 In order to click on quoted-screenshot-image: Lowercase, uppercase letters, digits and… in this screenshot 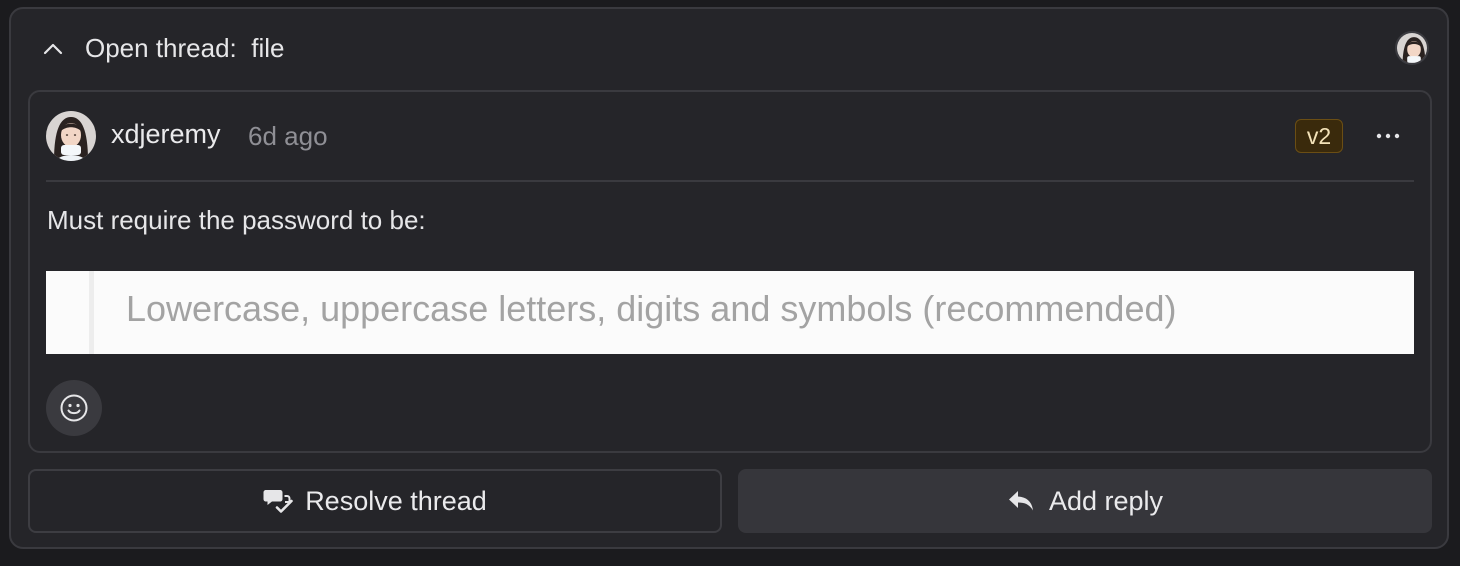, I will do `click(730, 312)`.